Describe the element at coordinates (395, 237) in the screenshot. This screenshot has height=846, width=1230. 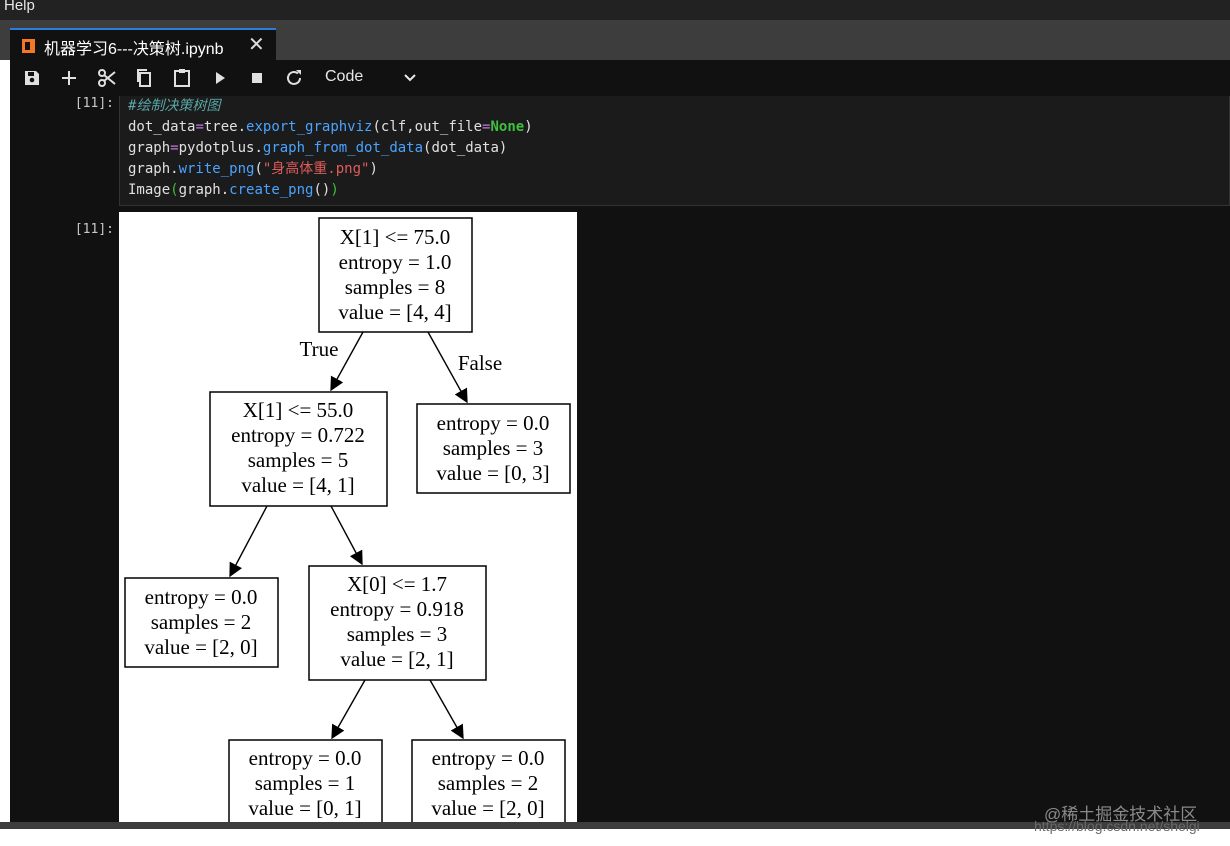
I see `node-text: X[1] <= 75.0` at that location.